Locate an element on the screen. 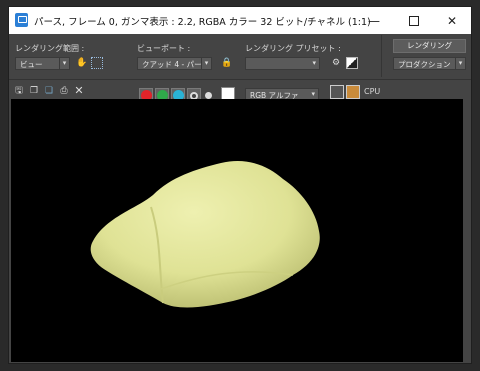 The height and width of the screenshot is (371, 480). display-overlay-icon is located at coordinates (337, 92).